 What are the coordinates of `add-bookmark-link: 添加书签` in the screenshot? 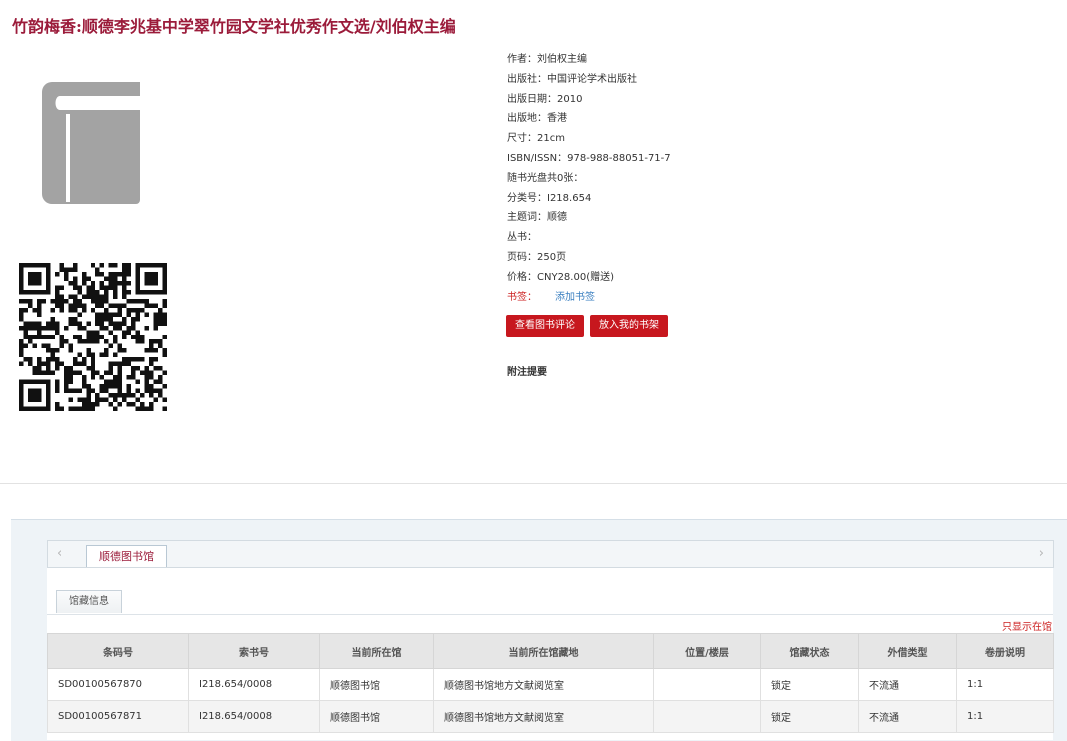 It's located at (575, 297).